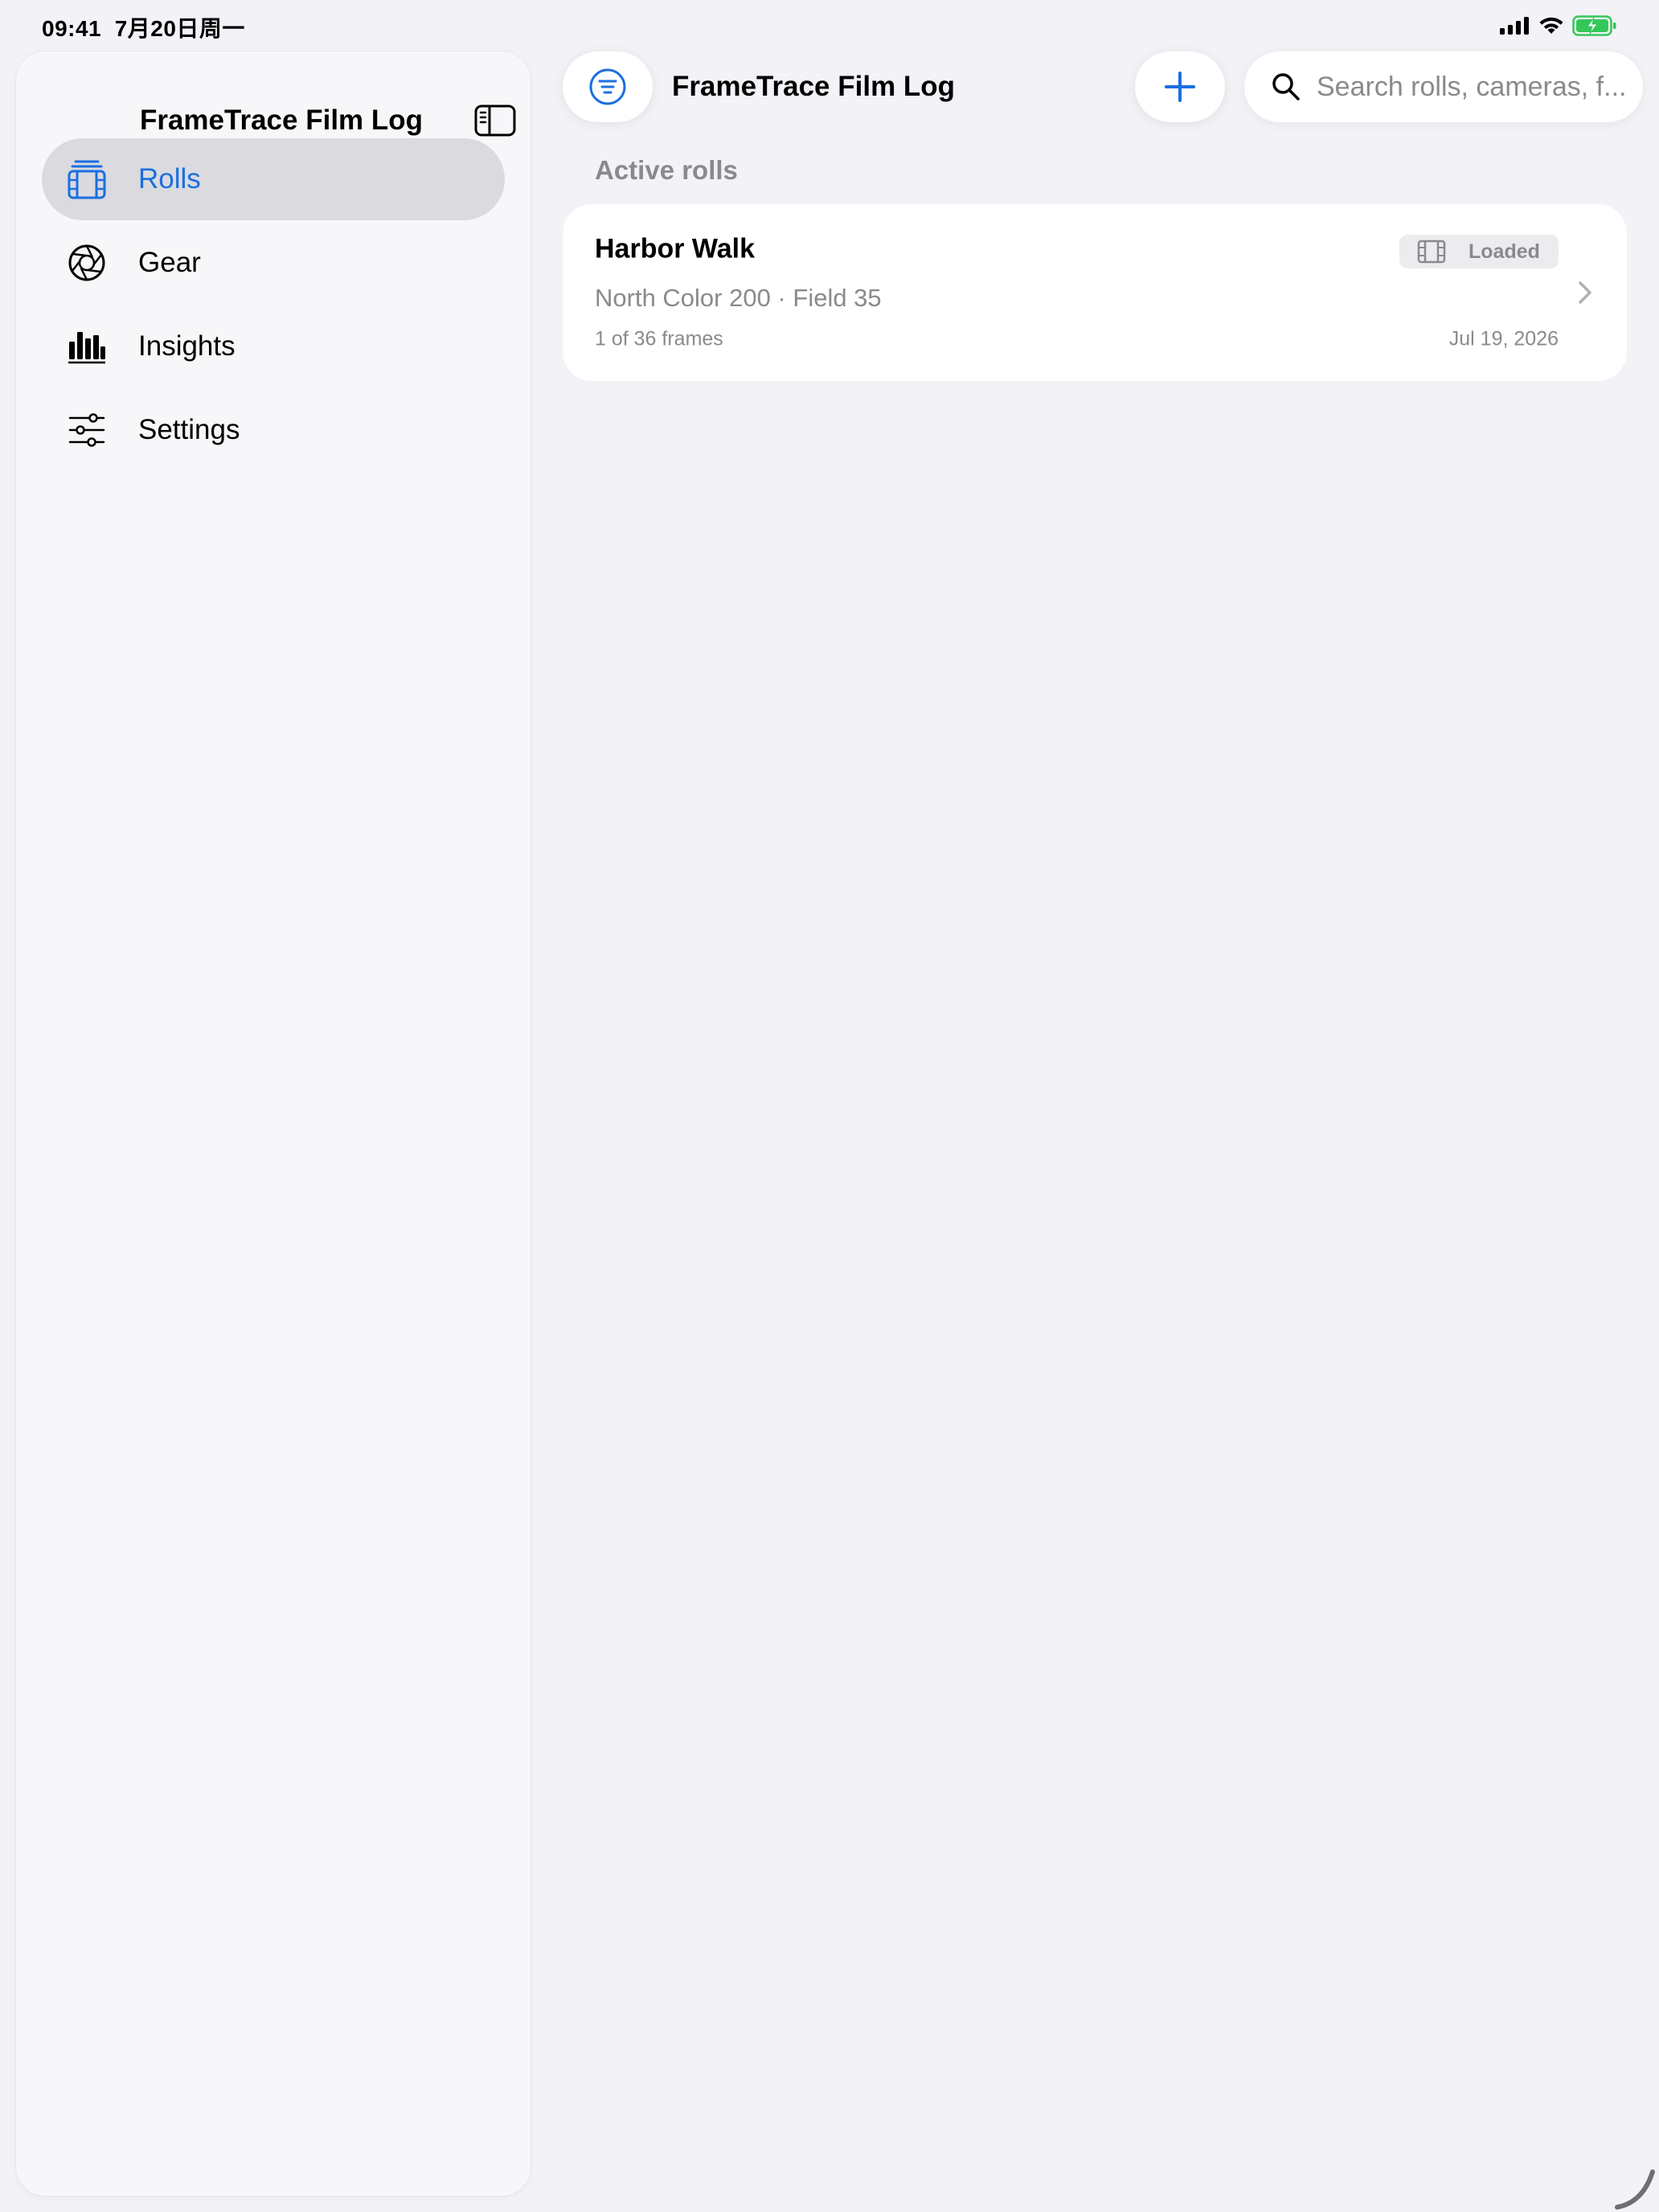 This screenshot has height=2212, width=1659. Describe the element at coordinates (1504, 251) in the screenshot. I see `status-badge-label: Loaded` at that location.